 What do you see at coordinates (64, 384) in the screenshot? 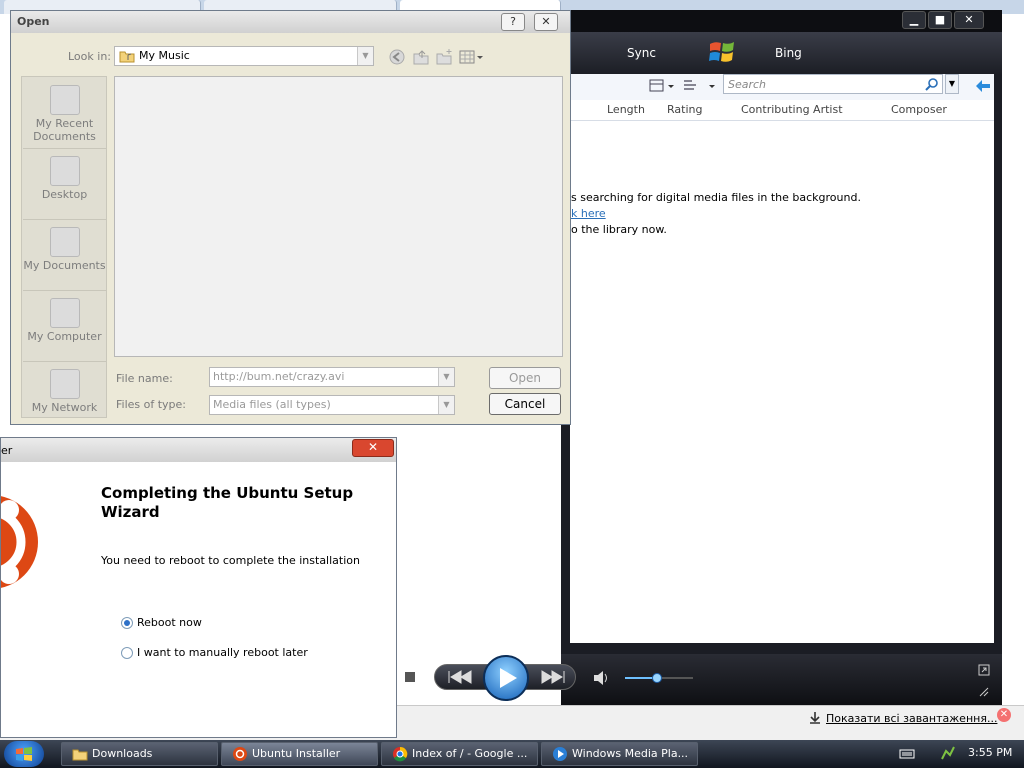
I see `my-network-icon` at bounding box center [64, 384].